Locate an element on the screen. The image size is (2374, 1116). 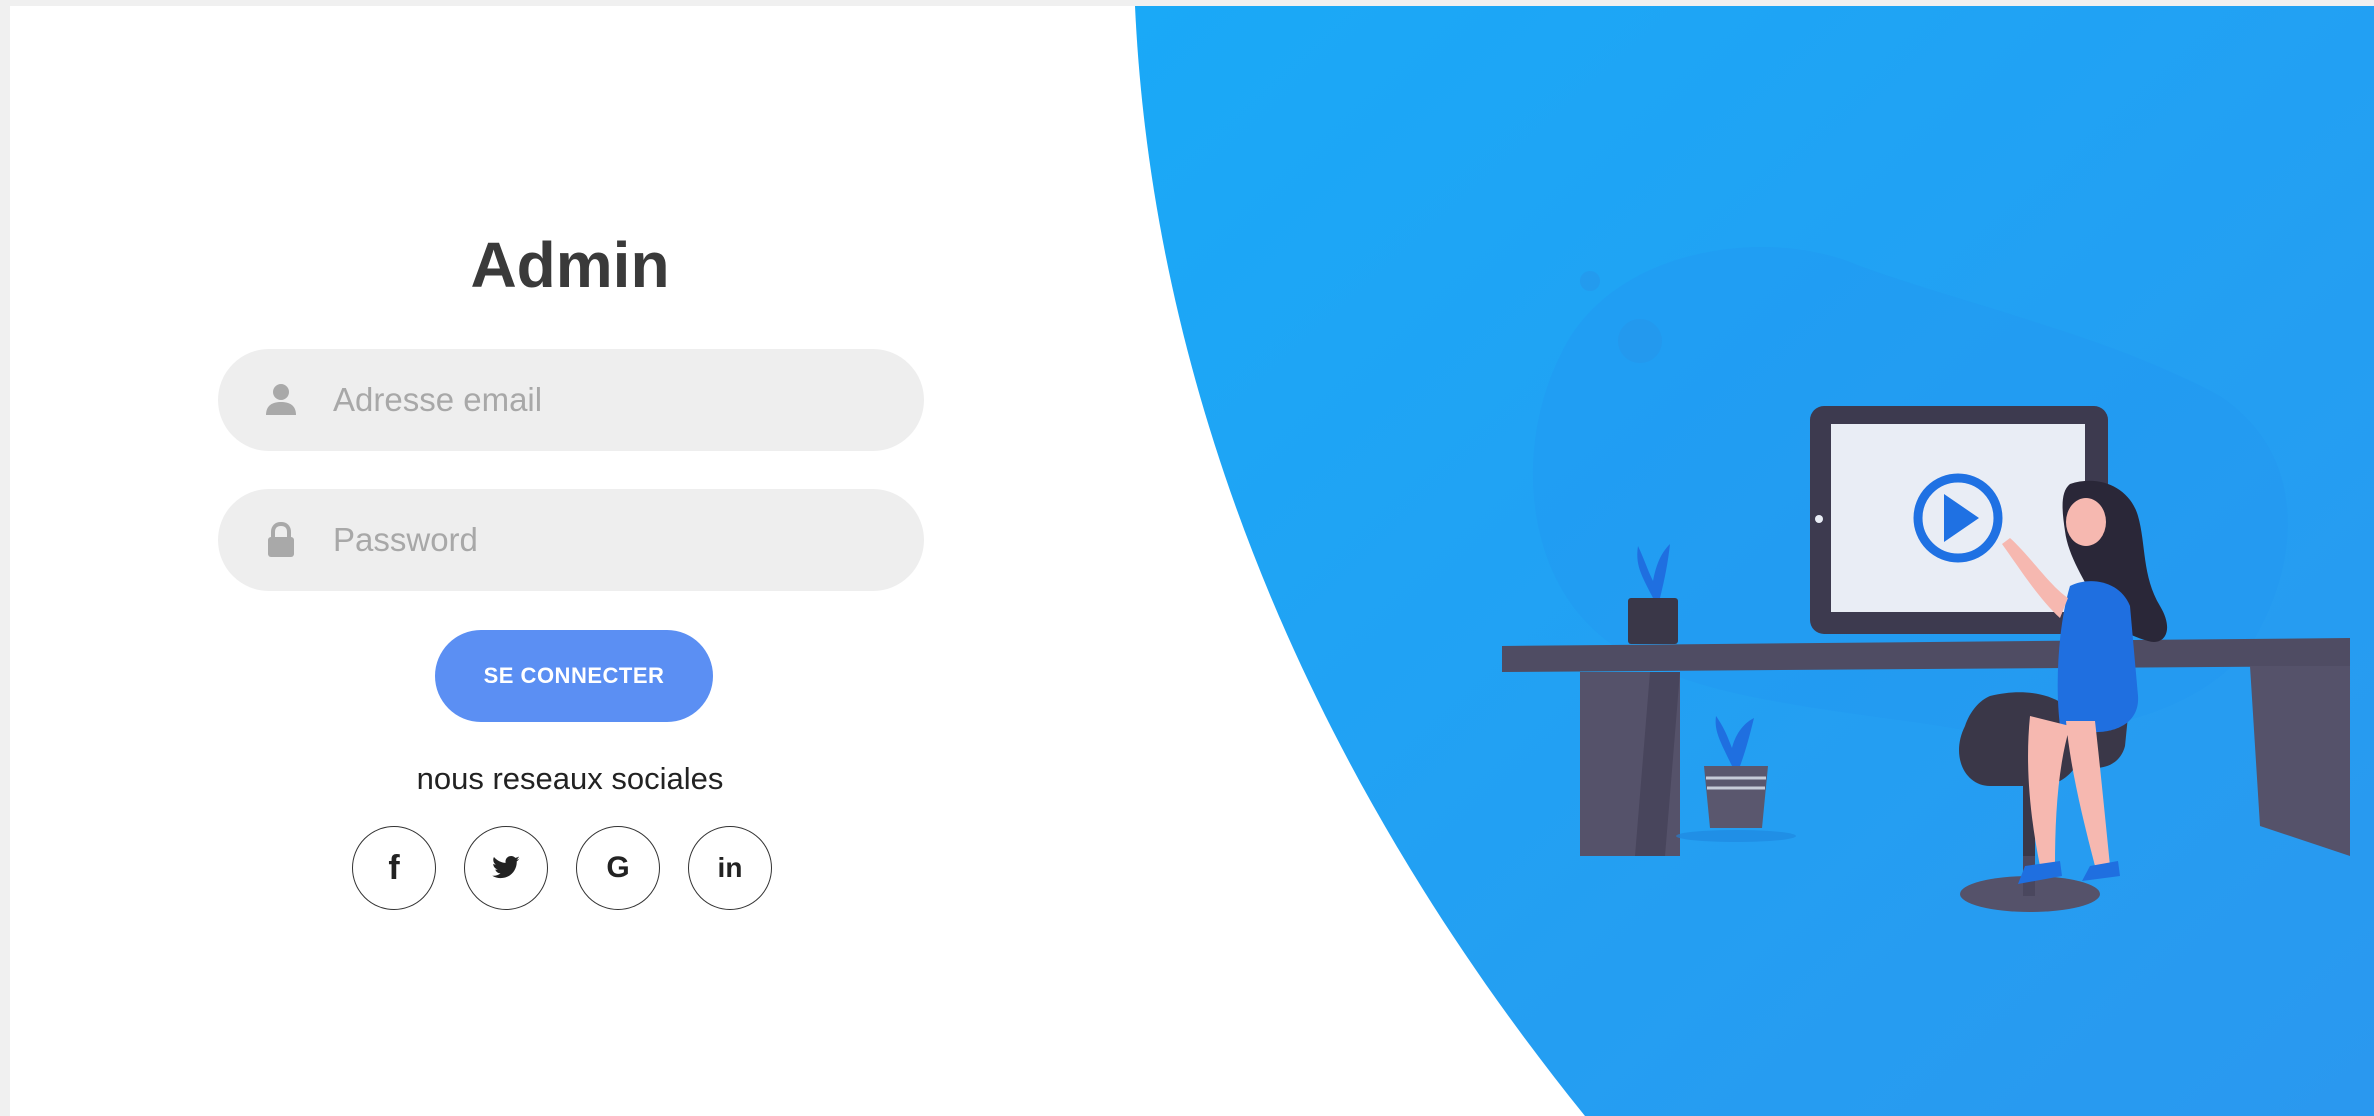
user-icon is located at coordinates (281, 399).